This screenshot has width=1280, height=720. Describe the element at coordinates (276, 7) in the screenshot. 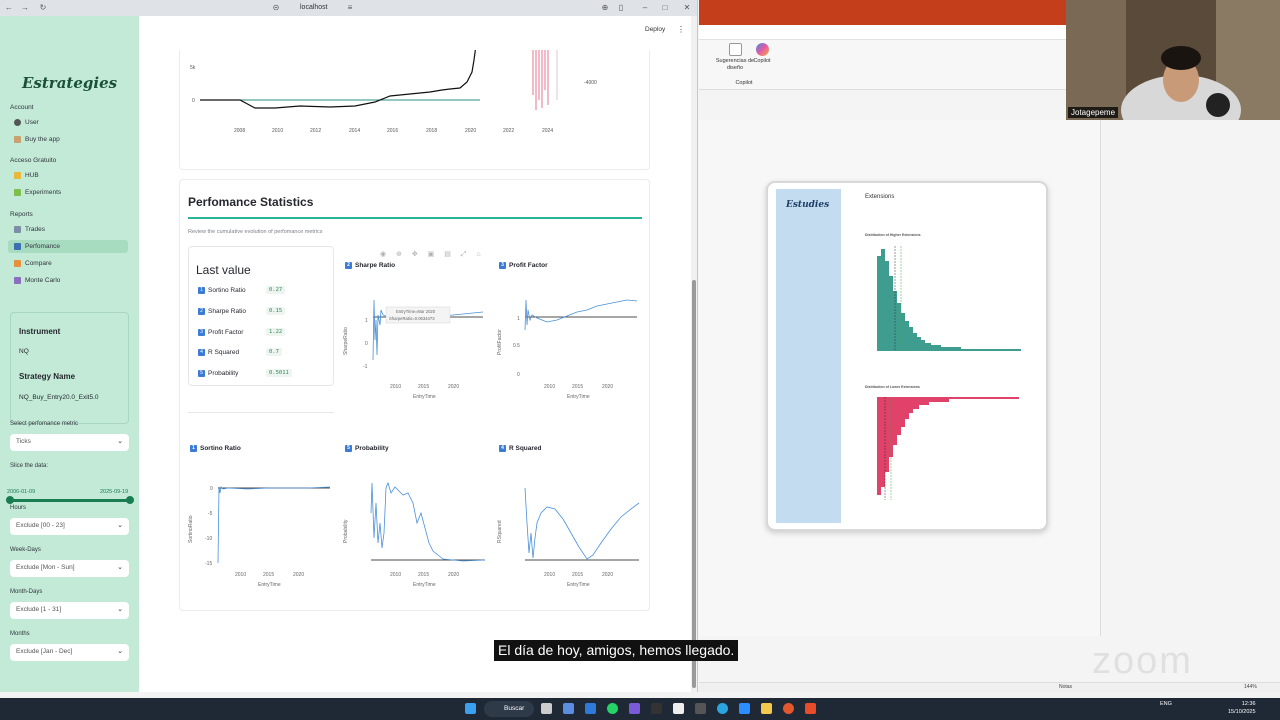

I see `link-icon: ⊝` at that location.